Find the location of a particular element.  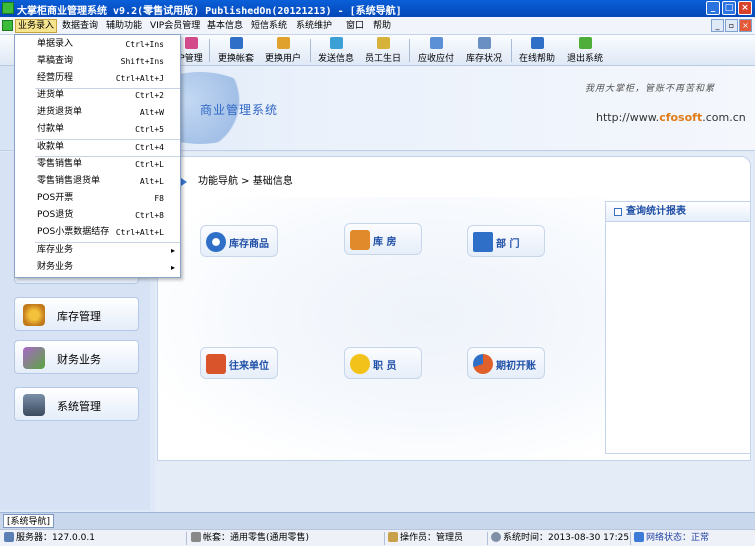

clock-icon is located at coordinates (496, 537).